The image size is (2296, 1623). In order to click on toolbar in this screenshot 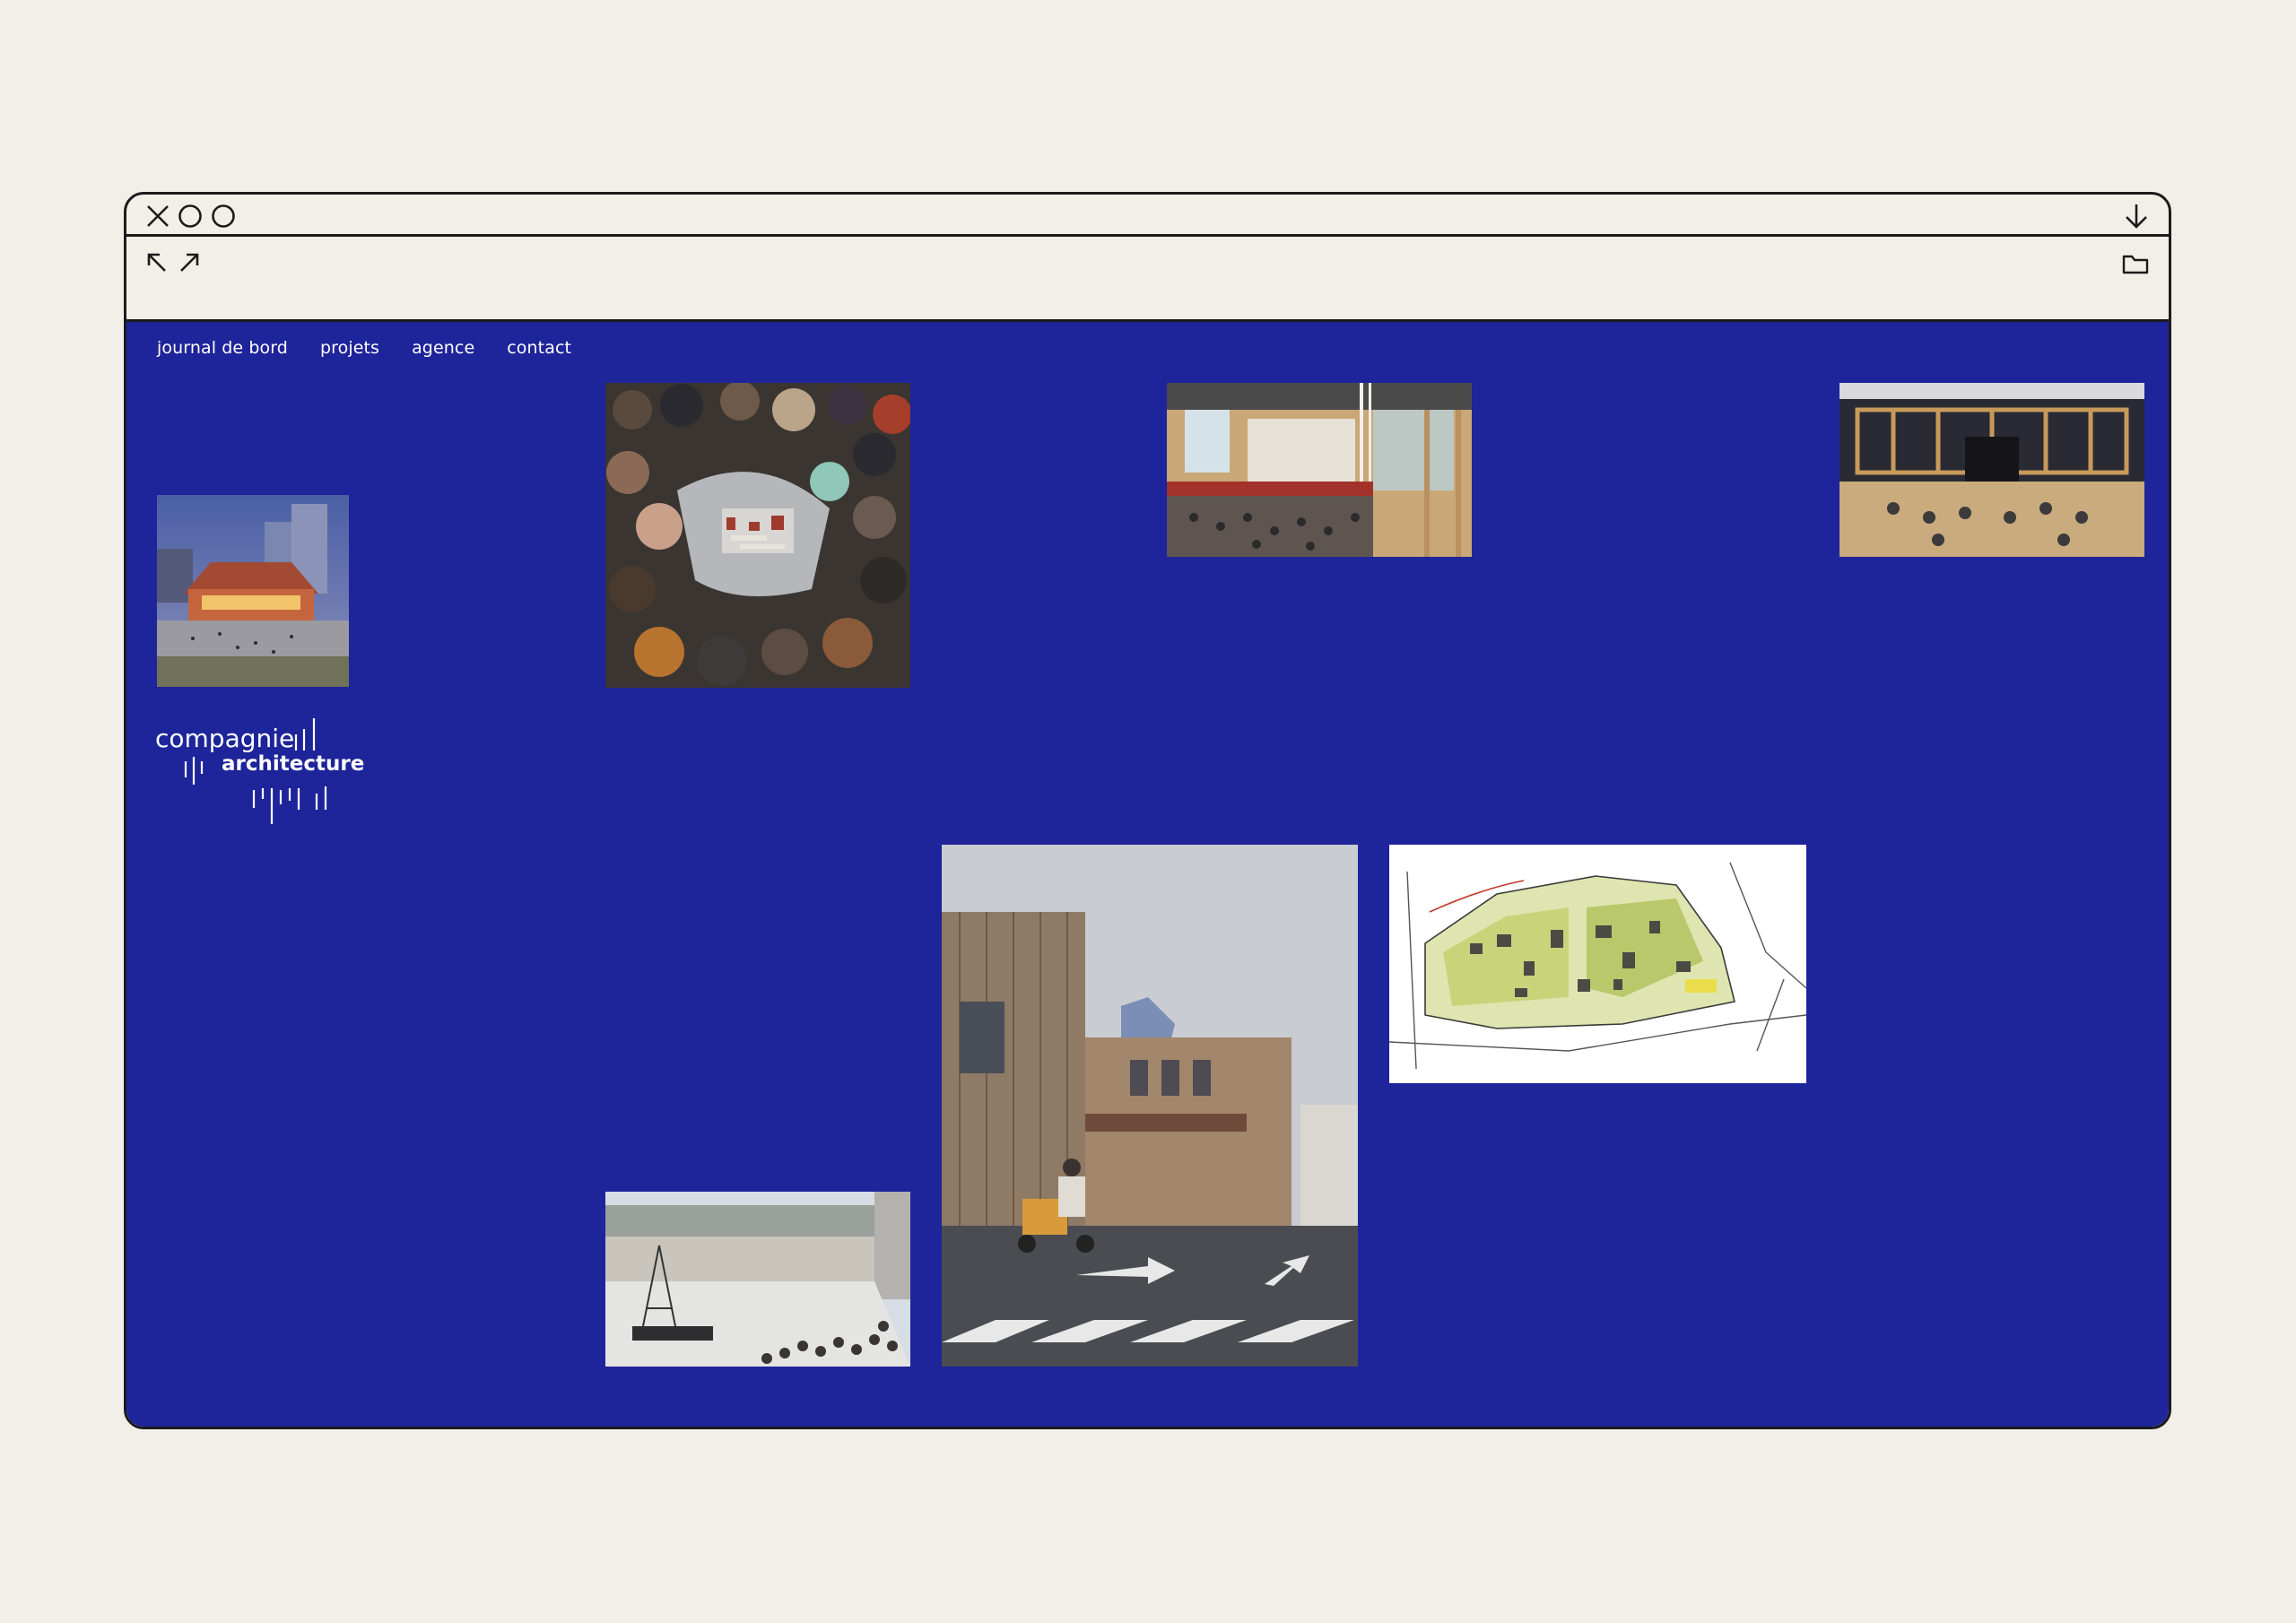, I will do `click(1147, 279)`.